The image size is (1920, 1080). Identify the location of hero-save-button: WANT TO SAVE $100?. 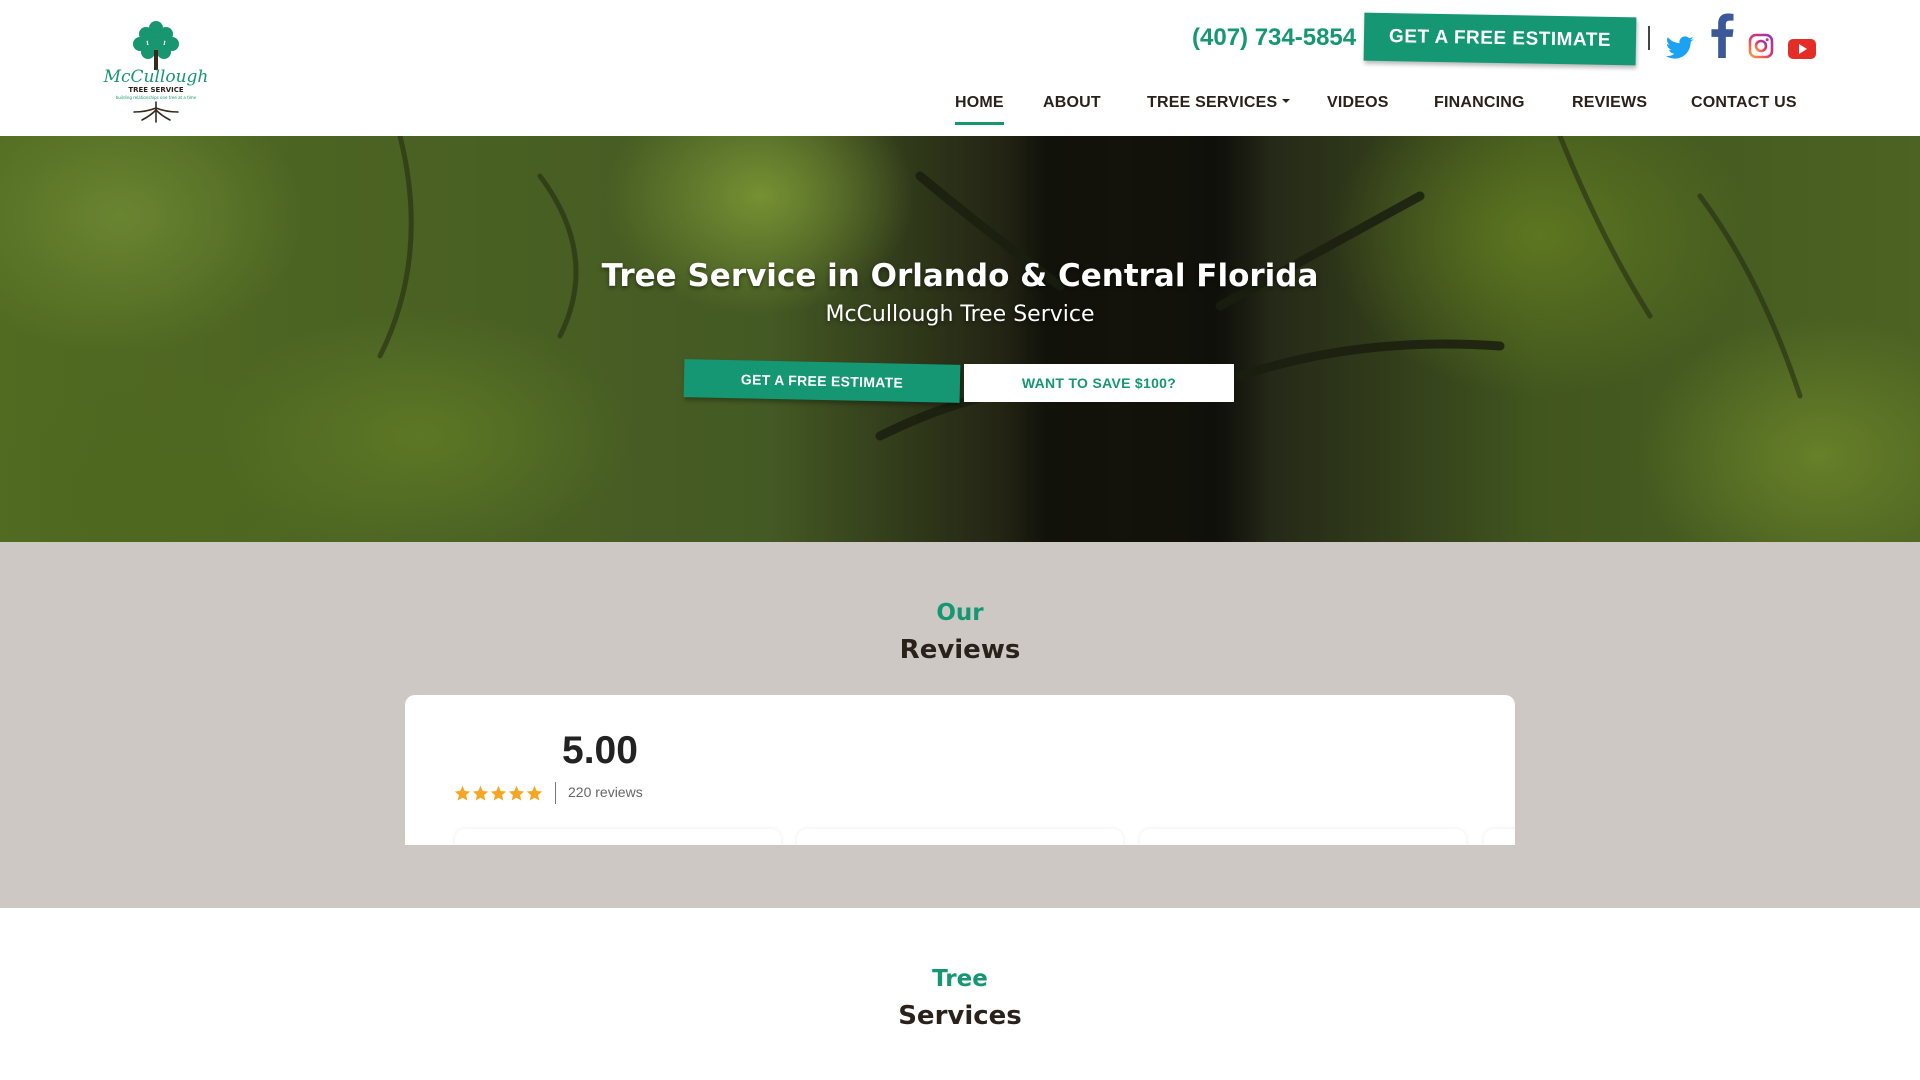
(1099, 383).